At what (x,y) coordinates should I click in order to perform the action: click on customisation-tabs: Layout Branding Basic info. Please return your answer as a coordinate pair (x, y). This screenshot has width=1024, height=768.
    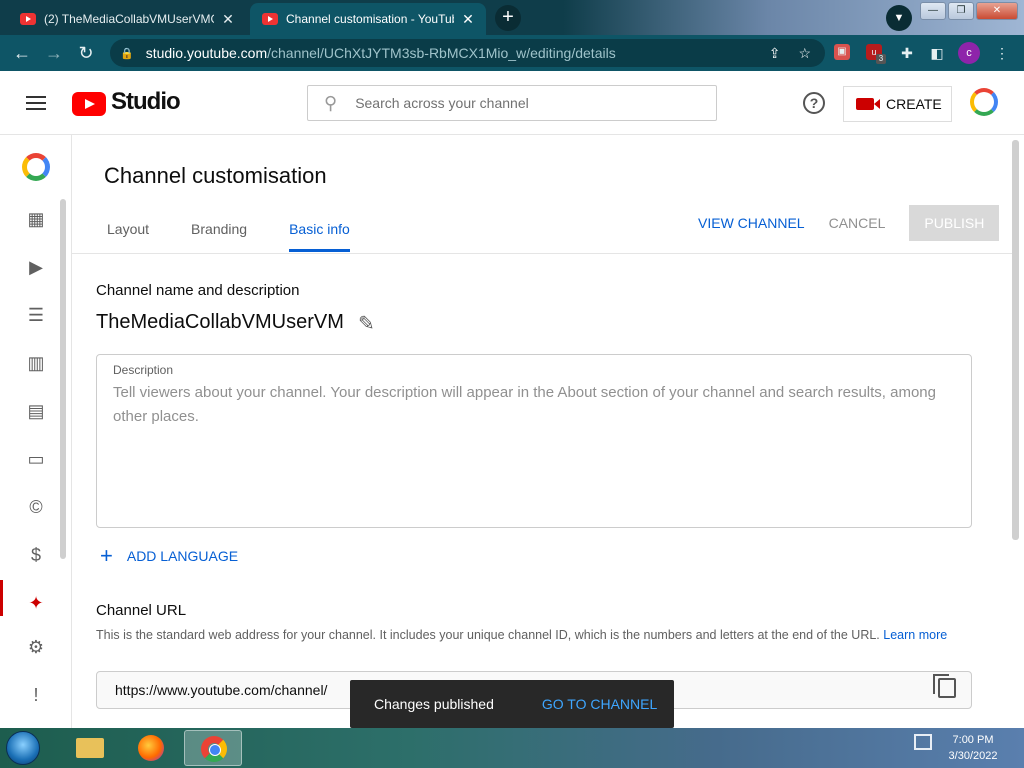
    Looking at the image, I should click on (249, 236).